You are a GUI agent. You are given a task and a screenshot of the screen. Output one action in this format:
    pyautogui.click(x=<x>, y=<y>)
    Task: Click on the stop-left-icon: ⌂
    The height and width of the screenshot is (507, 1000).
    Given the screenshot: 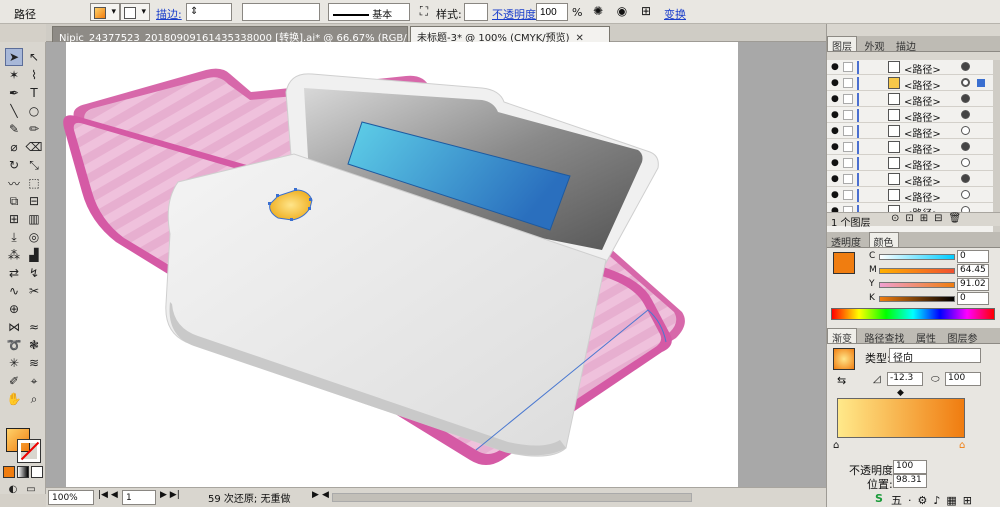 What is the action you would take?
    pyautogui.click(x=836, y=445)
    